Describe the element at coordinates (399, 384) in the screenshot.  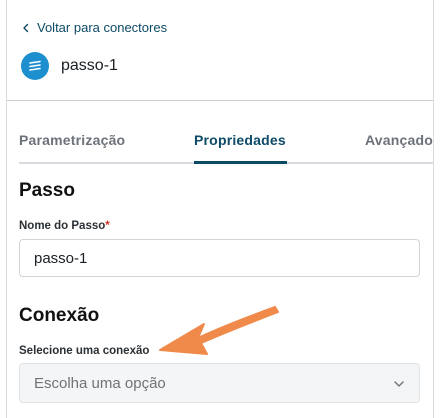
I see `chevron-down-icon` at that location.